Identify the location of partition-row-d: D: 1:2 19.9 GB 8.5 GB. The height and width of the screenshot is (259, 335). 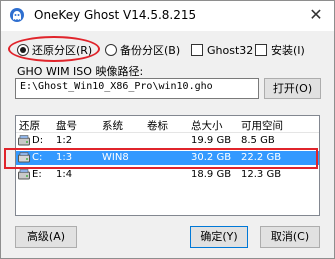
(167, 141).